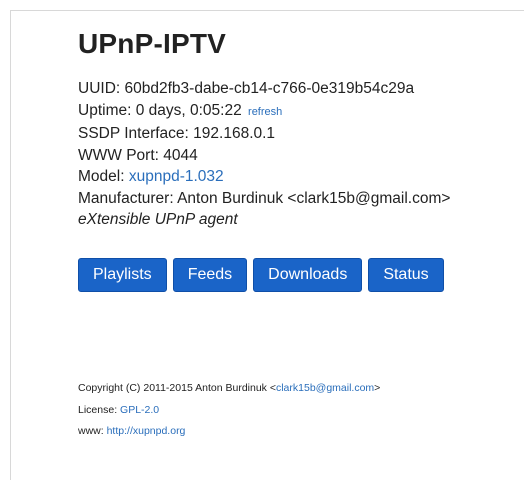 The width and height of the screenshot is (524, 480). What do you see at coordinates (101, 176) in the screenshot?
I see `model-label: Model:` at bounding box center [101, 176].